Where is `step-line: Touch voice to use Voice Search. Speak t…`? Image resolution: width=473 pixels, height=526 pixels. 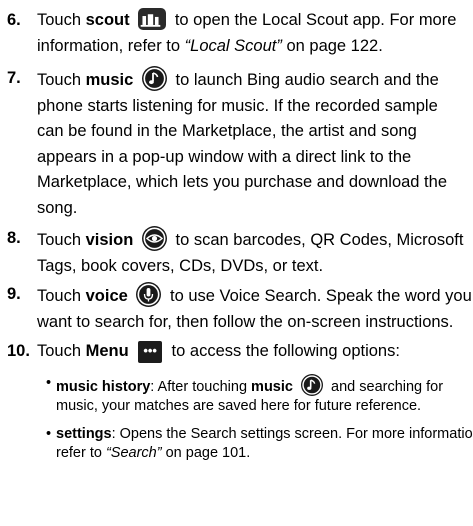
step-line: Touch voice to use Voice Search. Speak t… is located at coordinates (254, 296).